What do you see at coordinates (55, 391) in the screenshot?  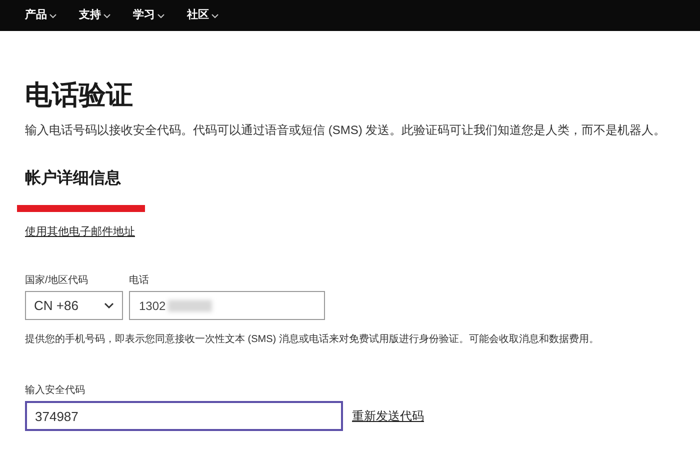 I see `field-label: 输入安全代码` at bounding box center [55, 391].